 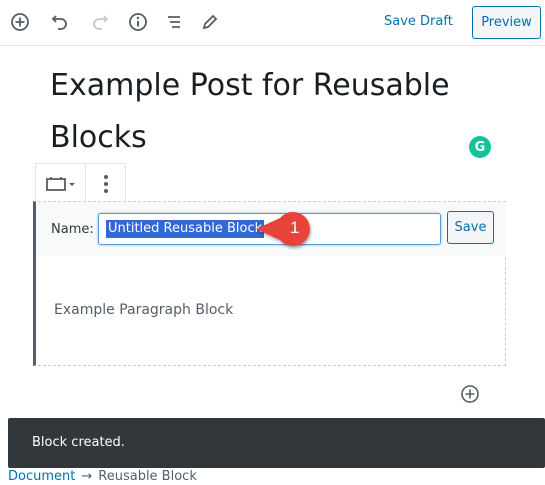 I want to click on reusable-block-icon, so click(x=60, y=183).